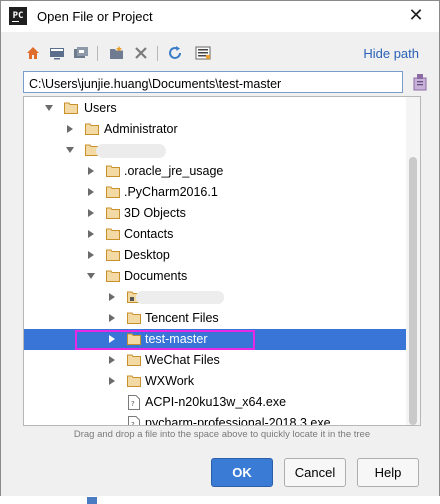 The height and width of the screenshot is (504, 440). Describe the element at coordinates (175, 53) in the screenshot. I see `refresh-icon` at that location.